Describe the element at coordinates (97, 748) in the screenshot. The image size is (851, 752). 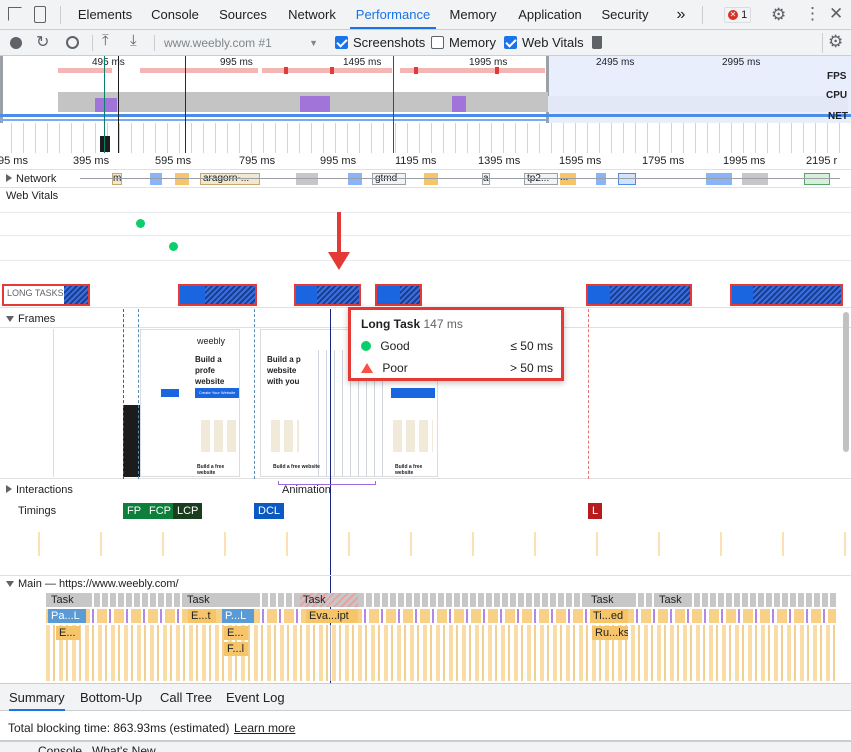
I see `drawer-tabs: Console What's New` at that location.